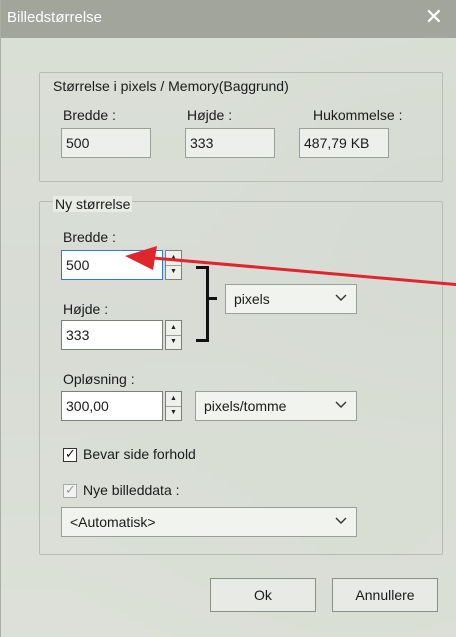  Describe the element at coordinates (113, 522) in the screenshot. I see `resample-value: <Automatisk>` at that location.